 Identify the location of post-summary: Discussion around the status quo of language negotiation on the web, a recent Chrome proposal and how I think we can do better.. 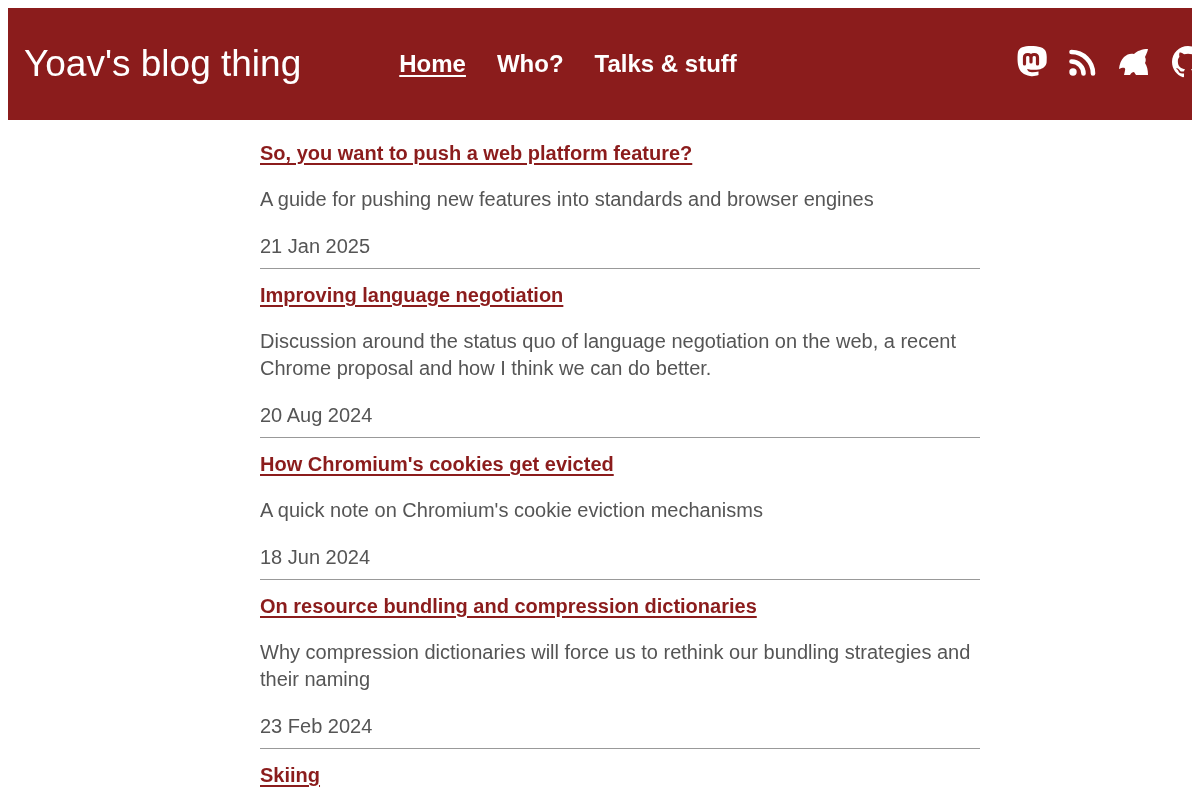
(609, 355).